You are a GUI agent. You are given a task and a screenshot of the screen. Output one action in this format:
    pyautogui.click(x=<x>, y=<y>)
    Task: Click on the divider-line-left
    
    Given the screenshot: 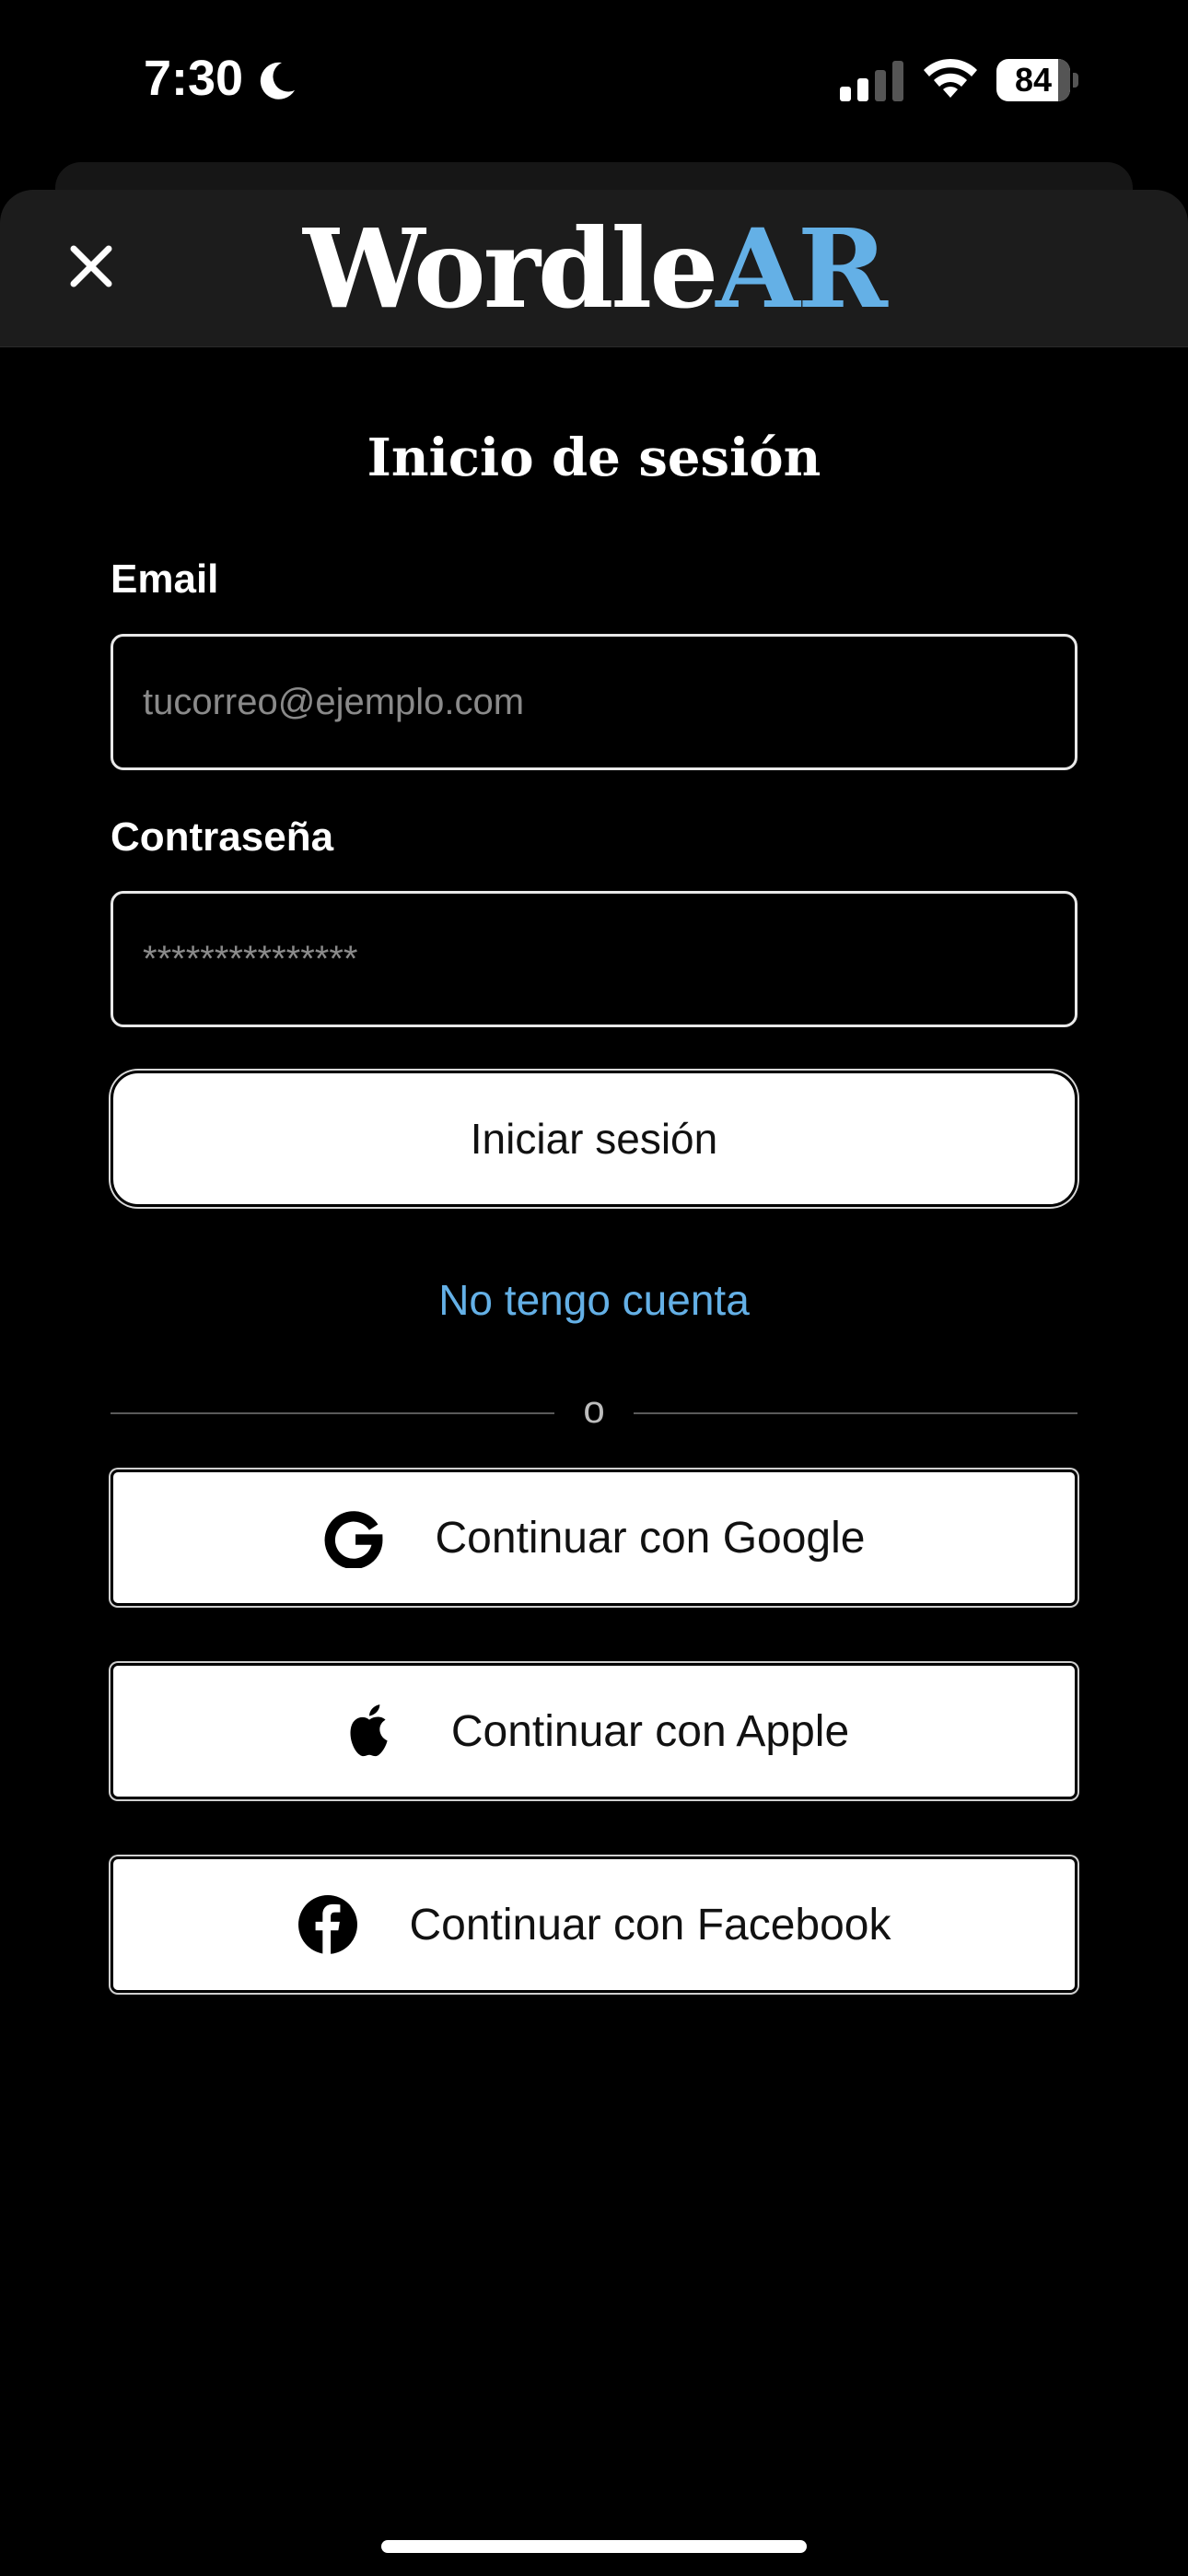 What is the action you would take?
    pyautogui.click(x=332, y=1413)
    